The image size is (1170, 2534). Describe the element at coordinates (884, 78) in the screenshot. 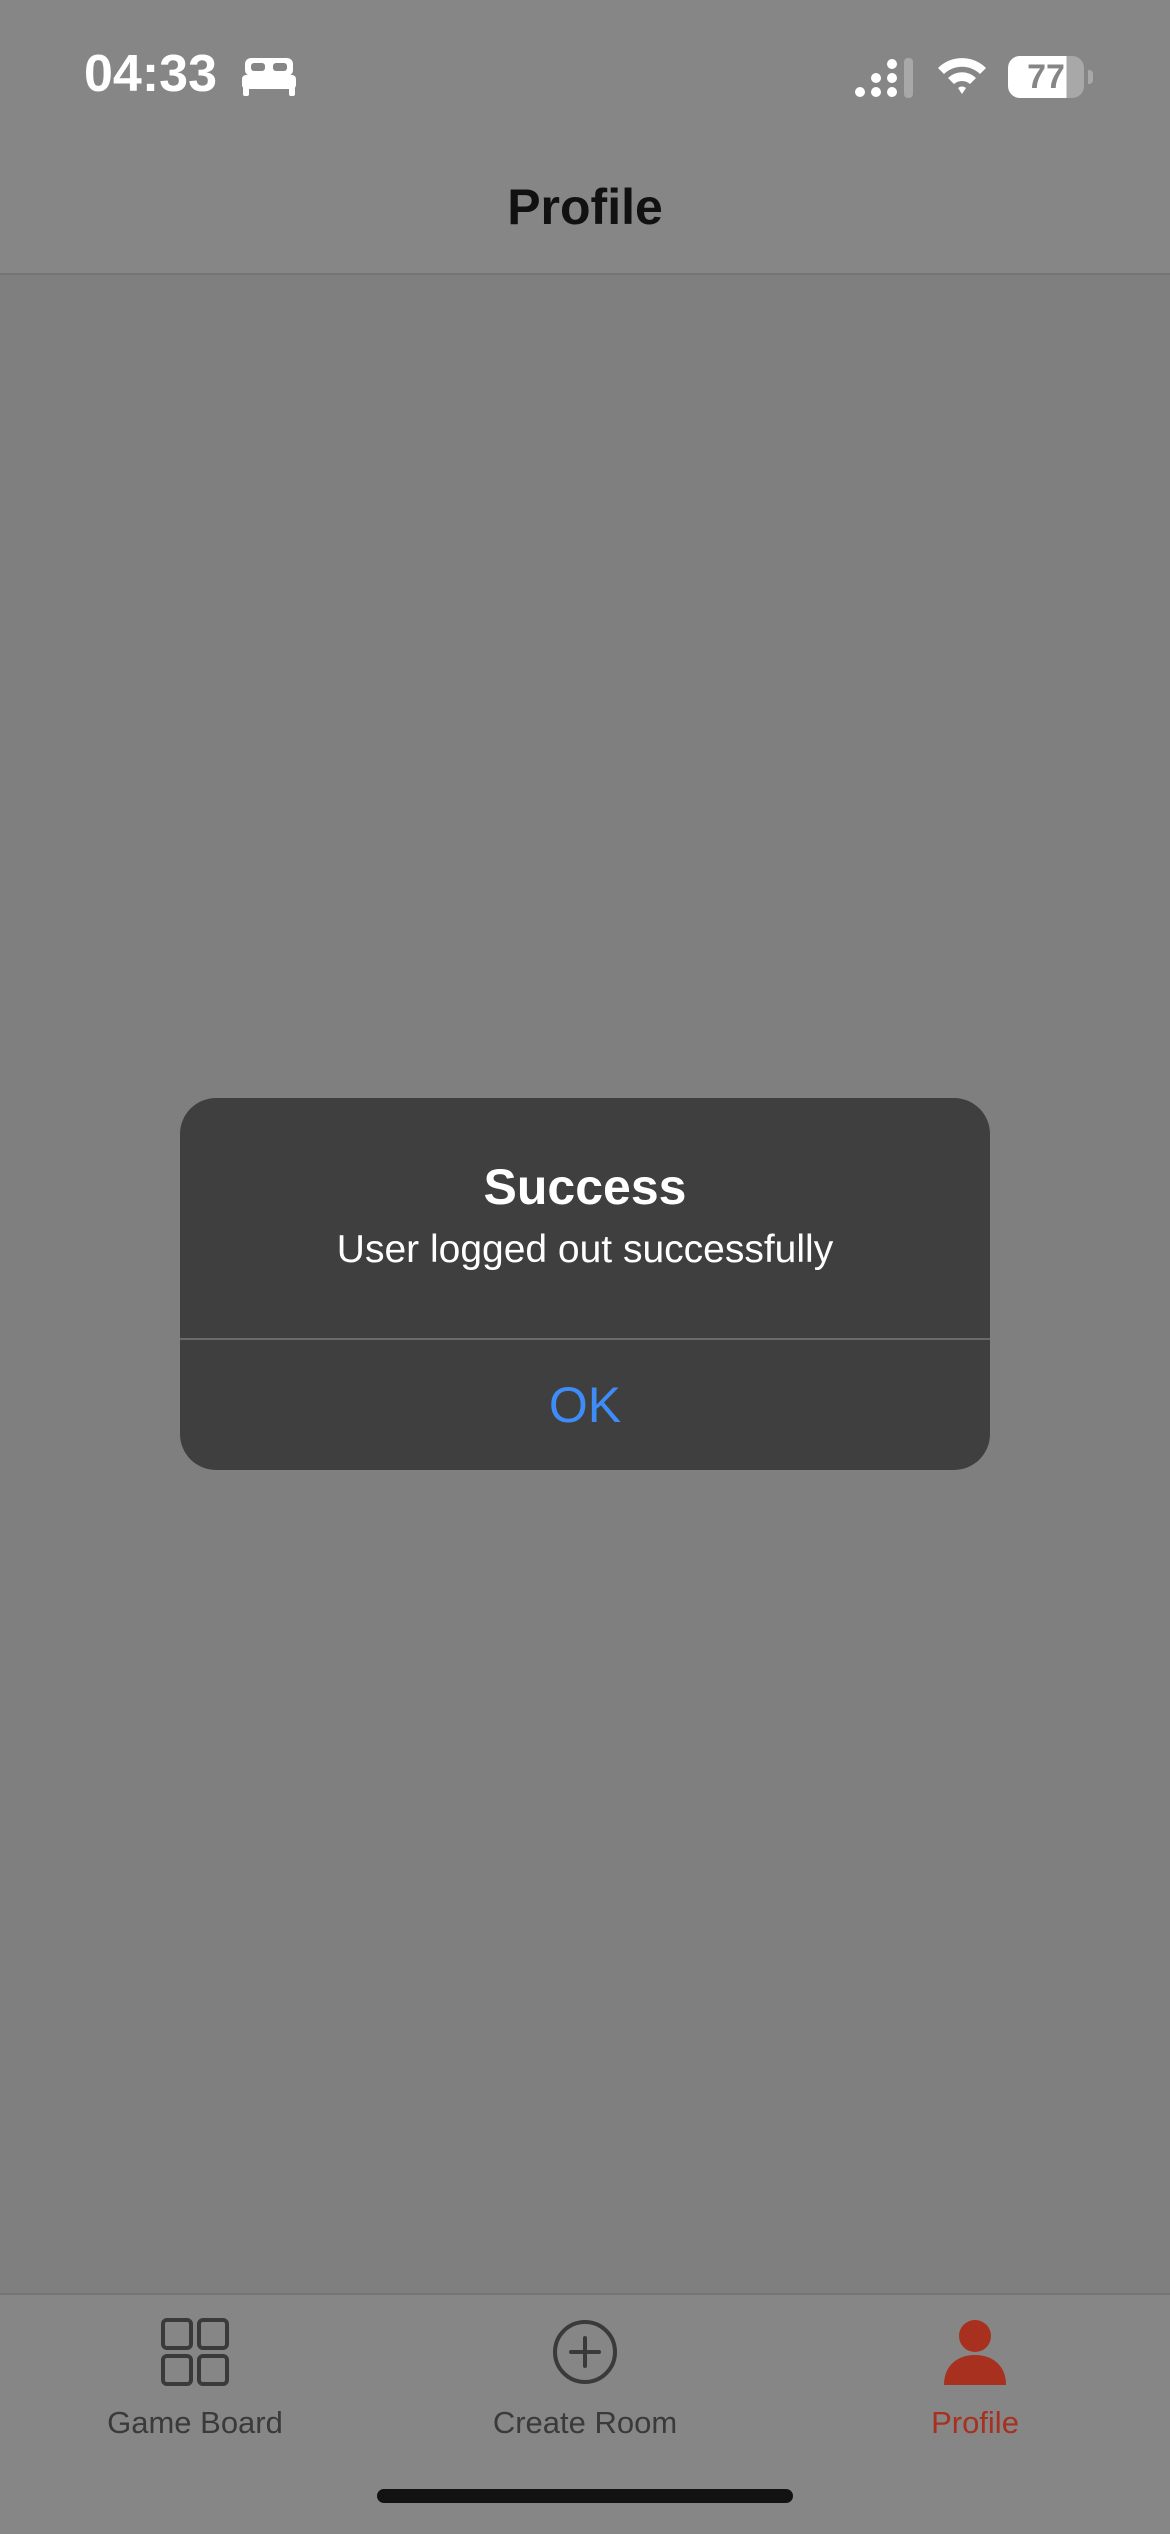

I see `cellular-signal-icon` at that location.